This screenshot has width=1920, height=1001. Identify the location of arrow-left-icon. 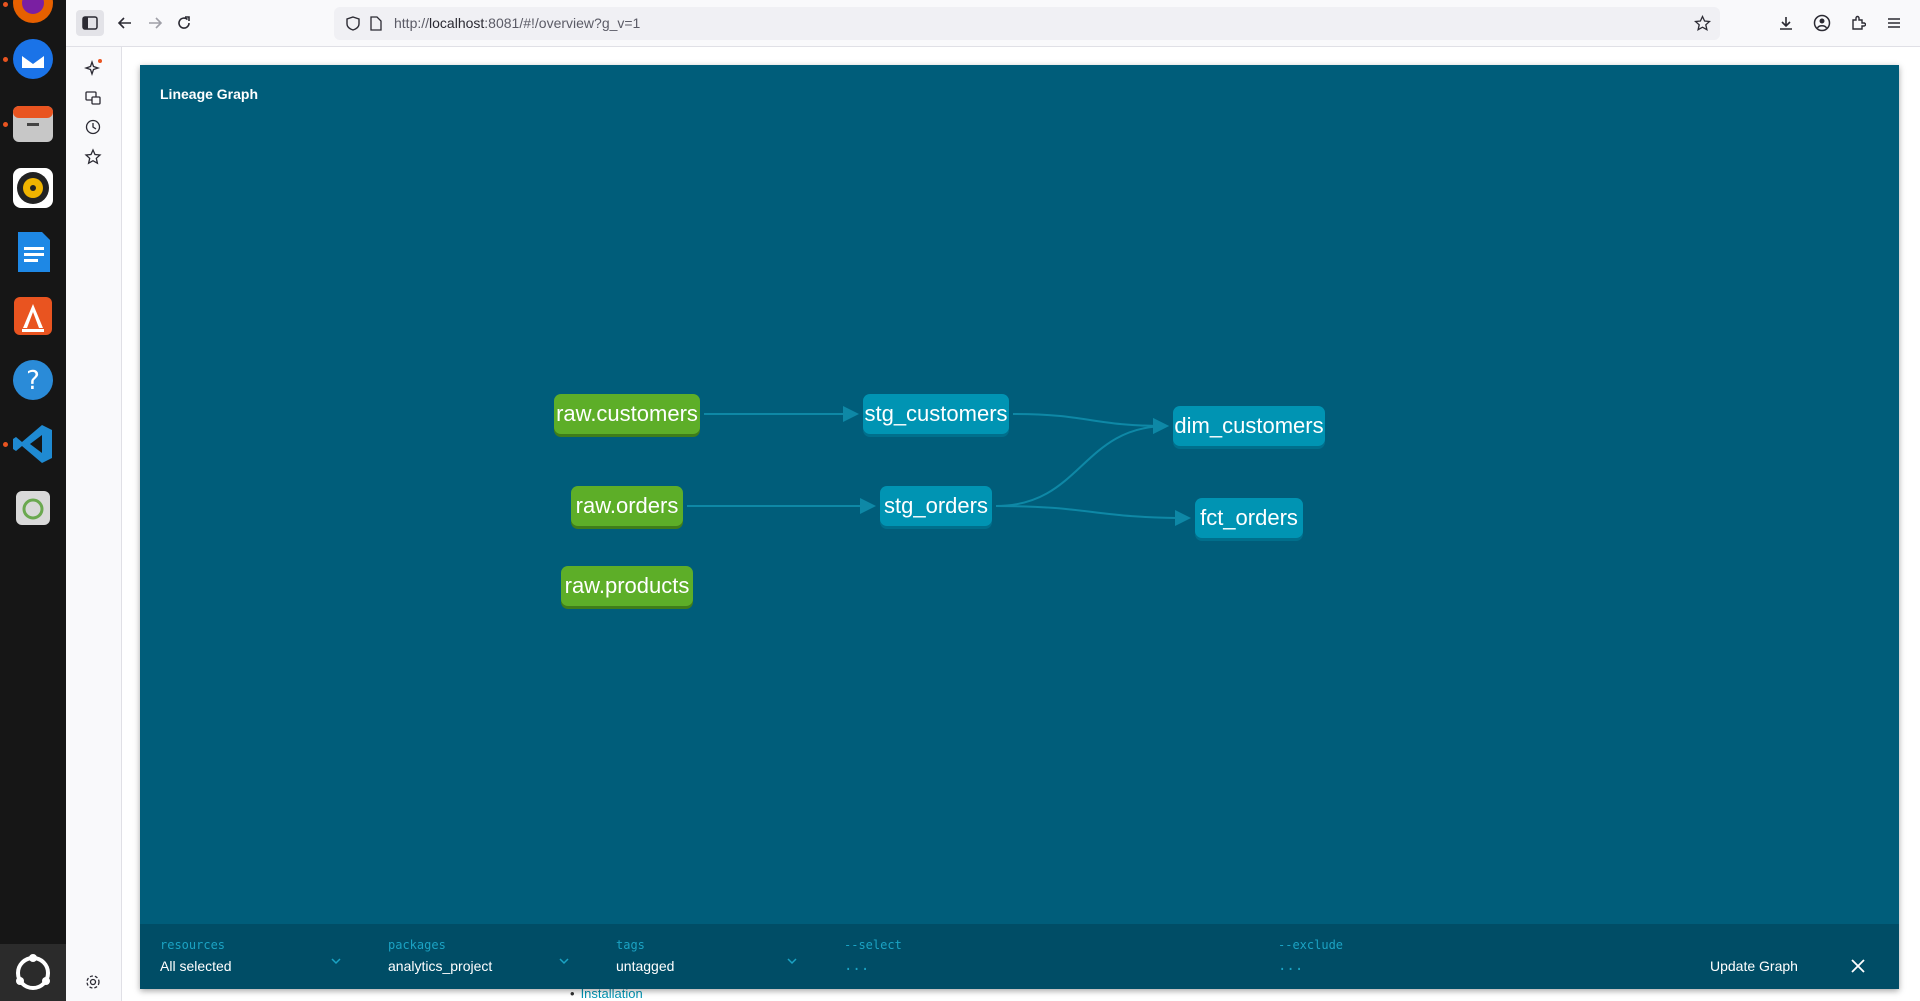
(124, 23).